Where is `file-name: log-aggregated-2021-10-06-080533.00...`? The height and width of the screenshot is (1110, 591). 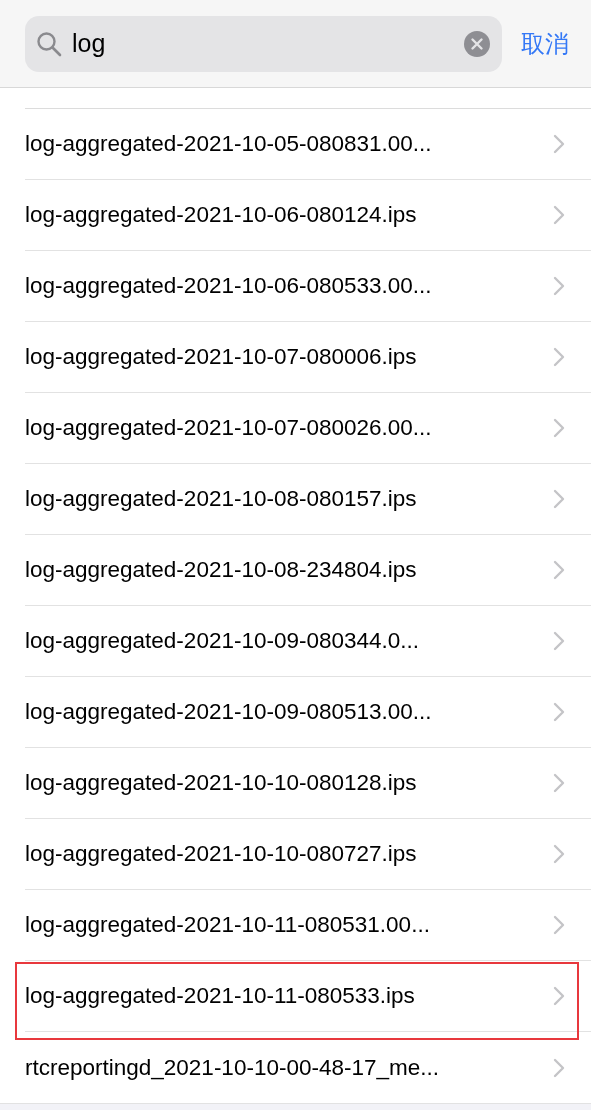
file-name: log-aggregated-2021-10-06-080533.00... is located at coordinates (289, 286).